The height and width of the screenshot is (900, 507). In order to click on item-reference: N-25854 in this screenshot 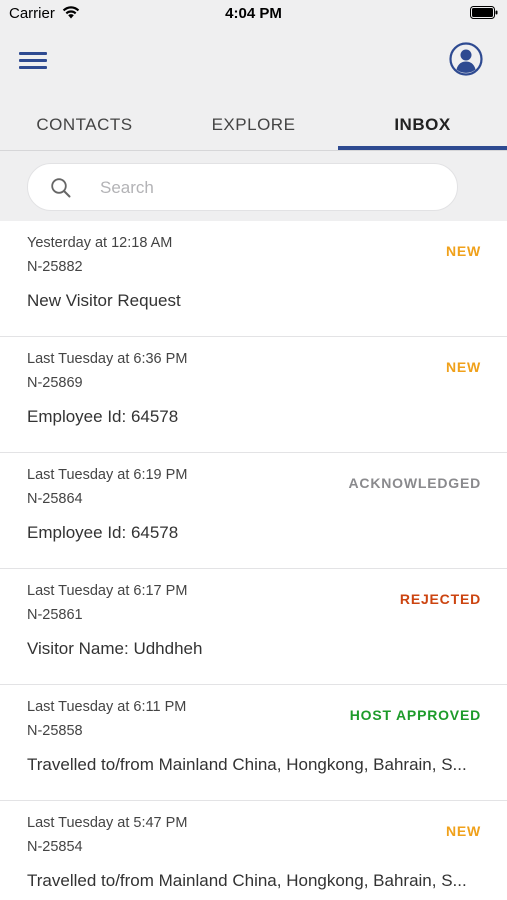, I will do `click(55, 847)`.